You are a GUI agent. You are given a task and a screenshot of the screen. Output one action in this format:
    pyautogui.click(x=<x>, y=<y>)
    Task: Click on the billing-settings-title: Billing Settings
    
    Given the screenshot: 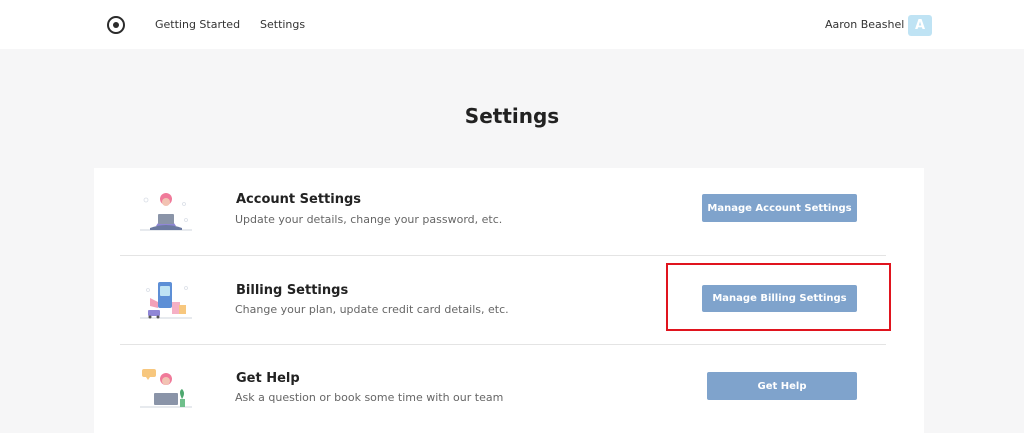 What is the action you would take?
    pyautogui.click(x=292, y=290)
    